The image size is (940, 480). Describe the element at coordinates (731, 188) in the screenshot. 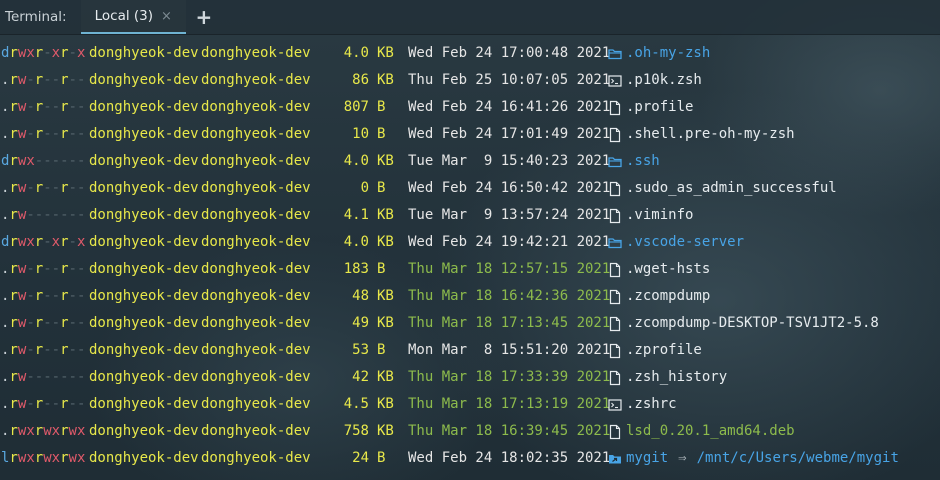

I see `file-name: .sudo_as_admin_successful` at that location.